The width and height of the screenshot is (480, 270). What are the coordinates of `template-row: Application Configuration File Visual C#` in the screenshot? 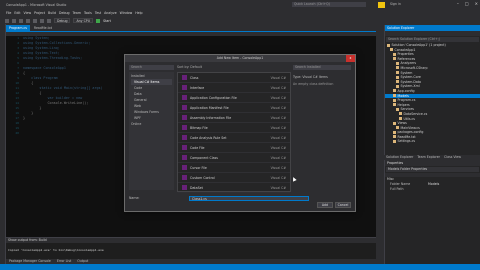 It's located at (234, 98).